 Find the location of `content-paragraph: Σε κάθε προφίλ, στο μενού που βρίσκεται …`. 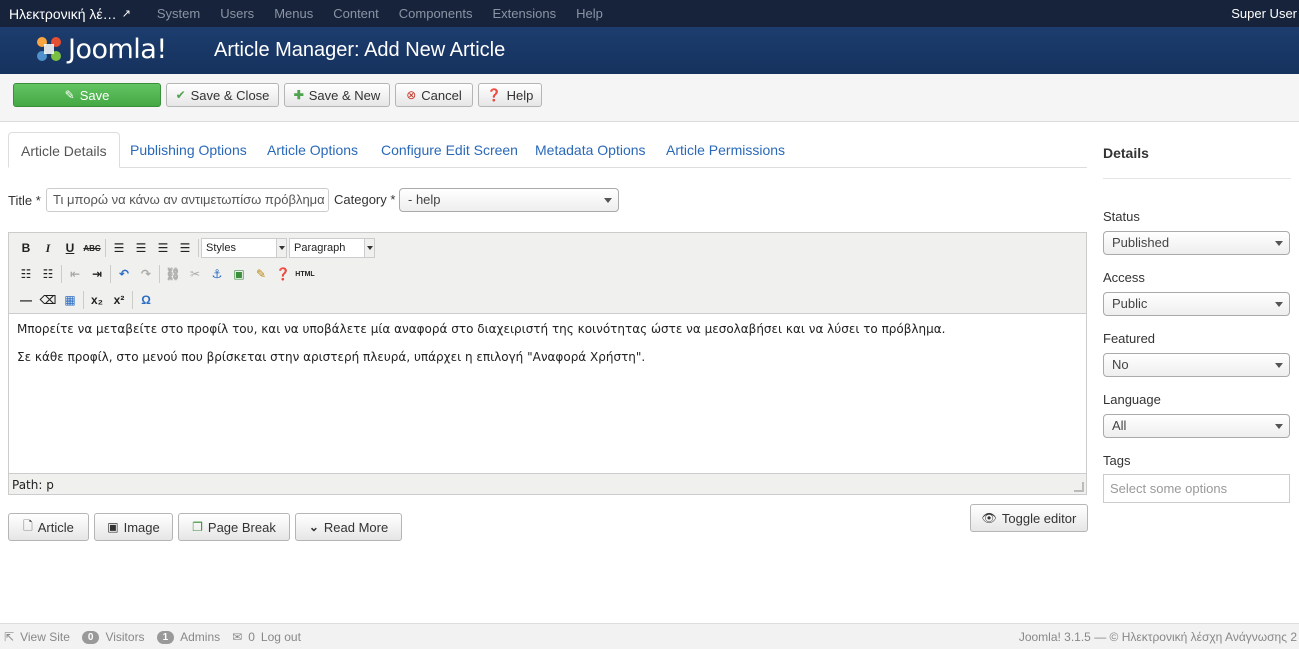

content-paragraph: Σε κάθε προφίλ, στο μενού που βρίσκεται … is located at coordinates (331, 357).